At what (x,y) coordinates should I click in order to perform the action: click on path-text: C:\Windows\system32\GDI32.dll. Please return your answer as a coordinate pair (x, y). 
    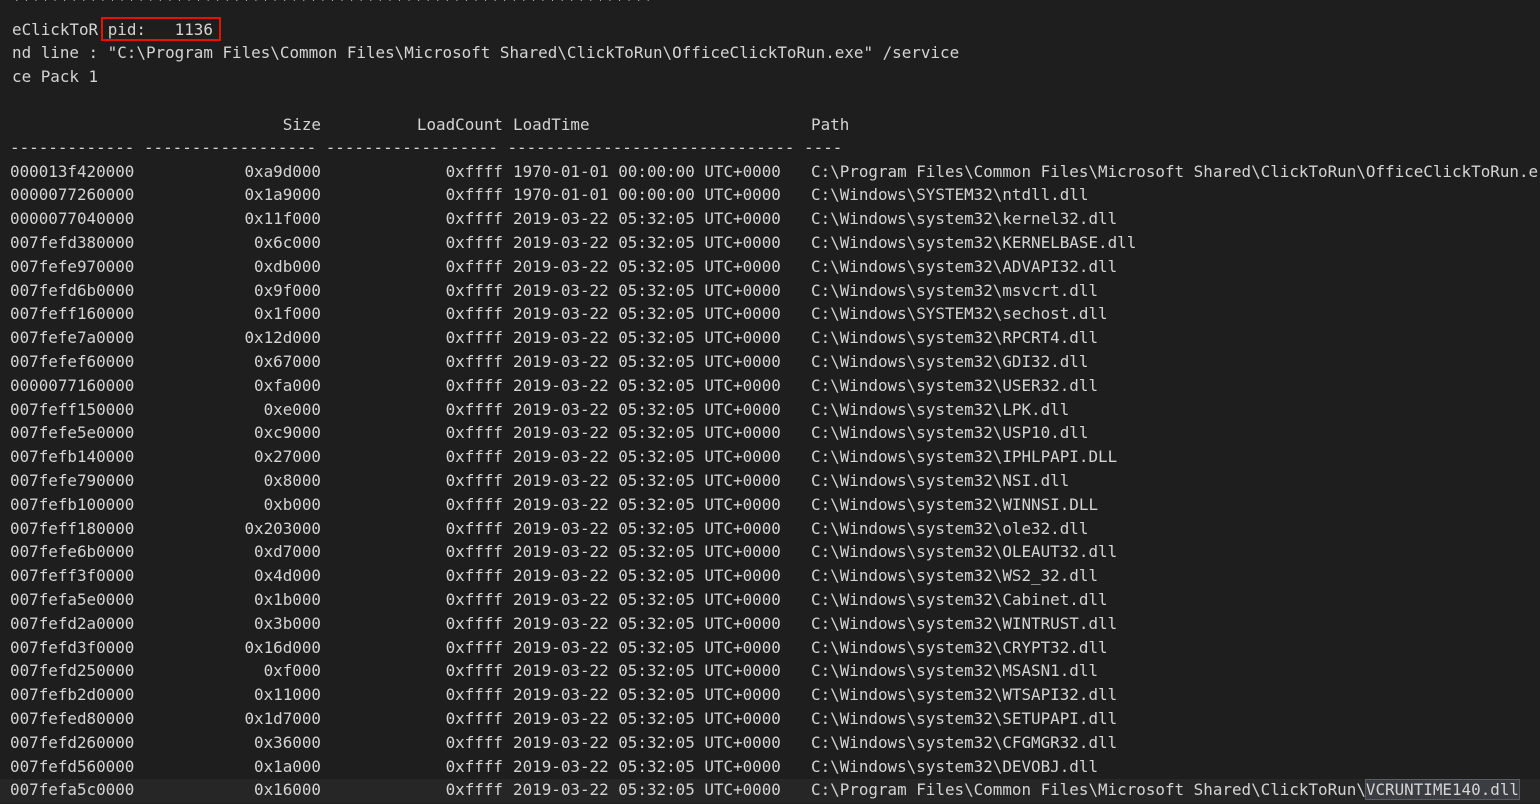
    Looking at the image, I should click on (950, 361).